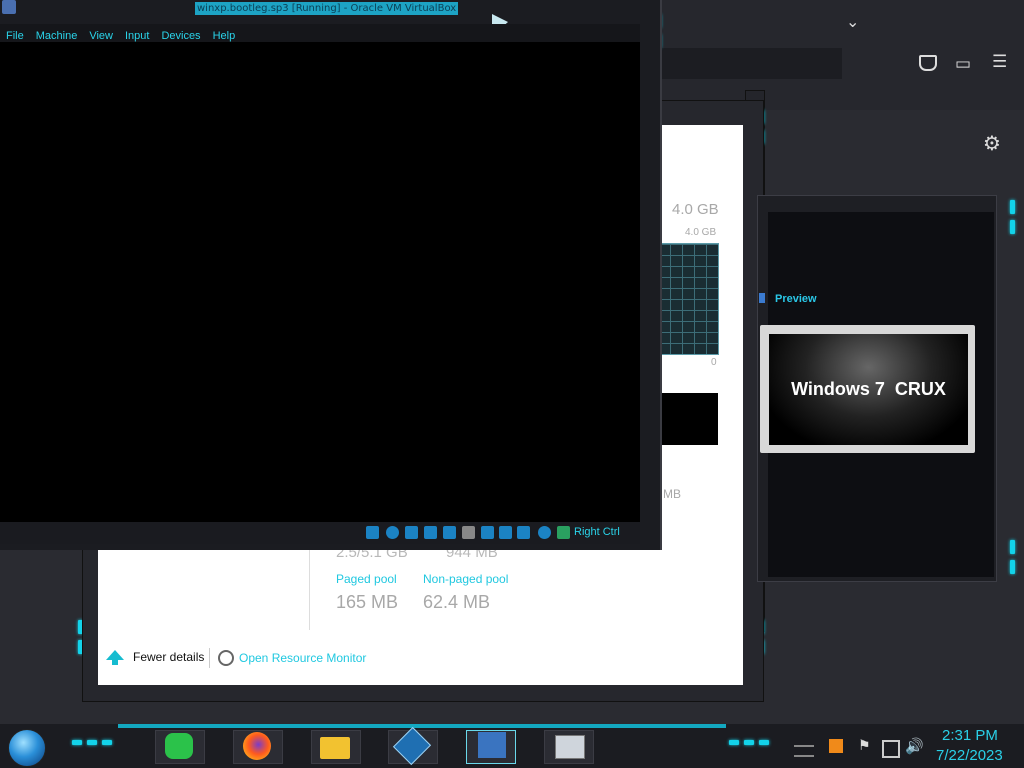  I want to click on virtualization-icon, so click(523, 532).